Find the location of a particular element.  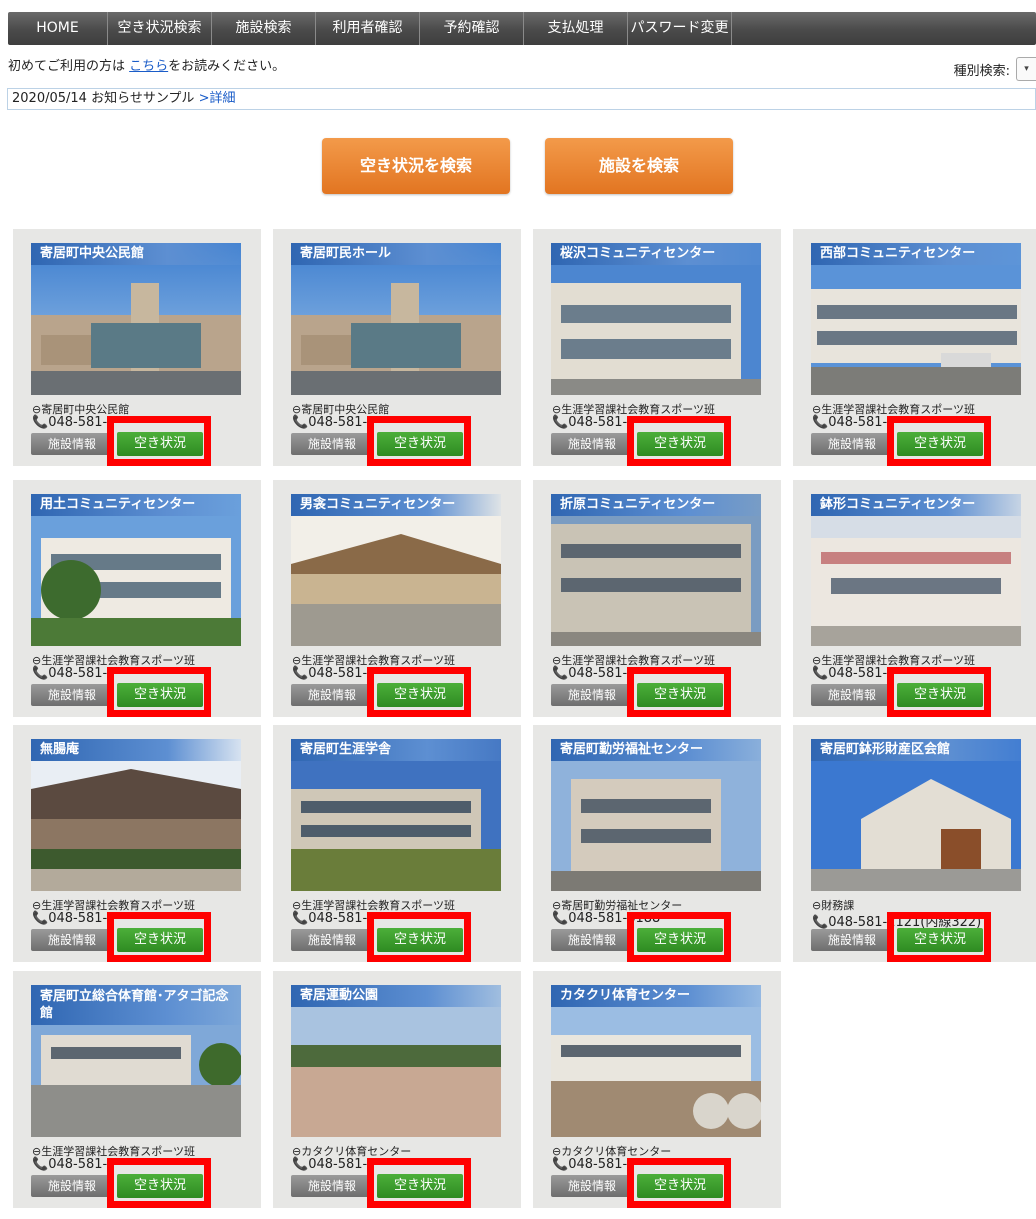

facility-photo: 寄居町立総合体育館･アタゴ記念館 is located at coordinates (136, 1061).